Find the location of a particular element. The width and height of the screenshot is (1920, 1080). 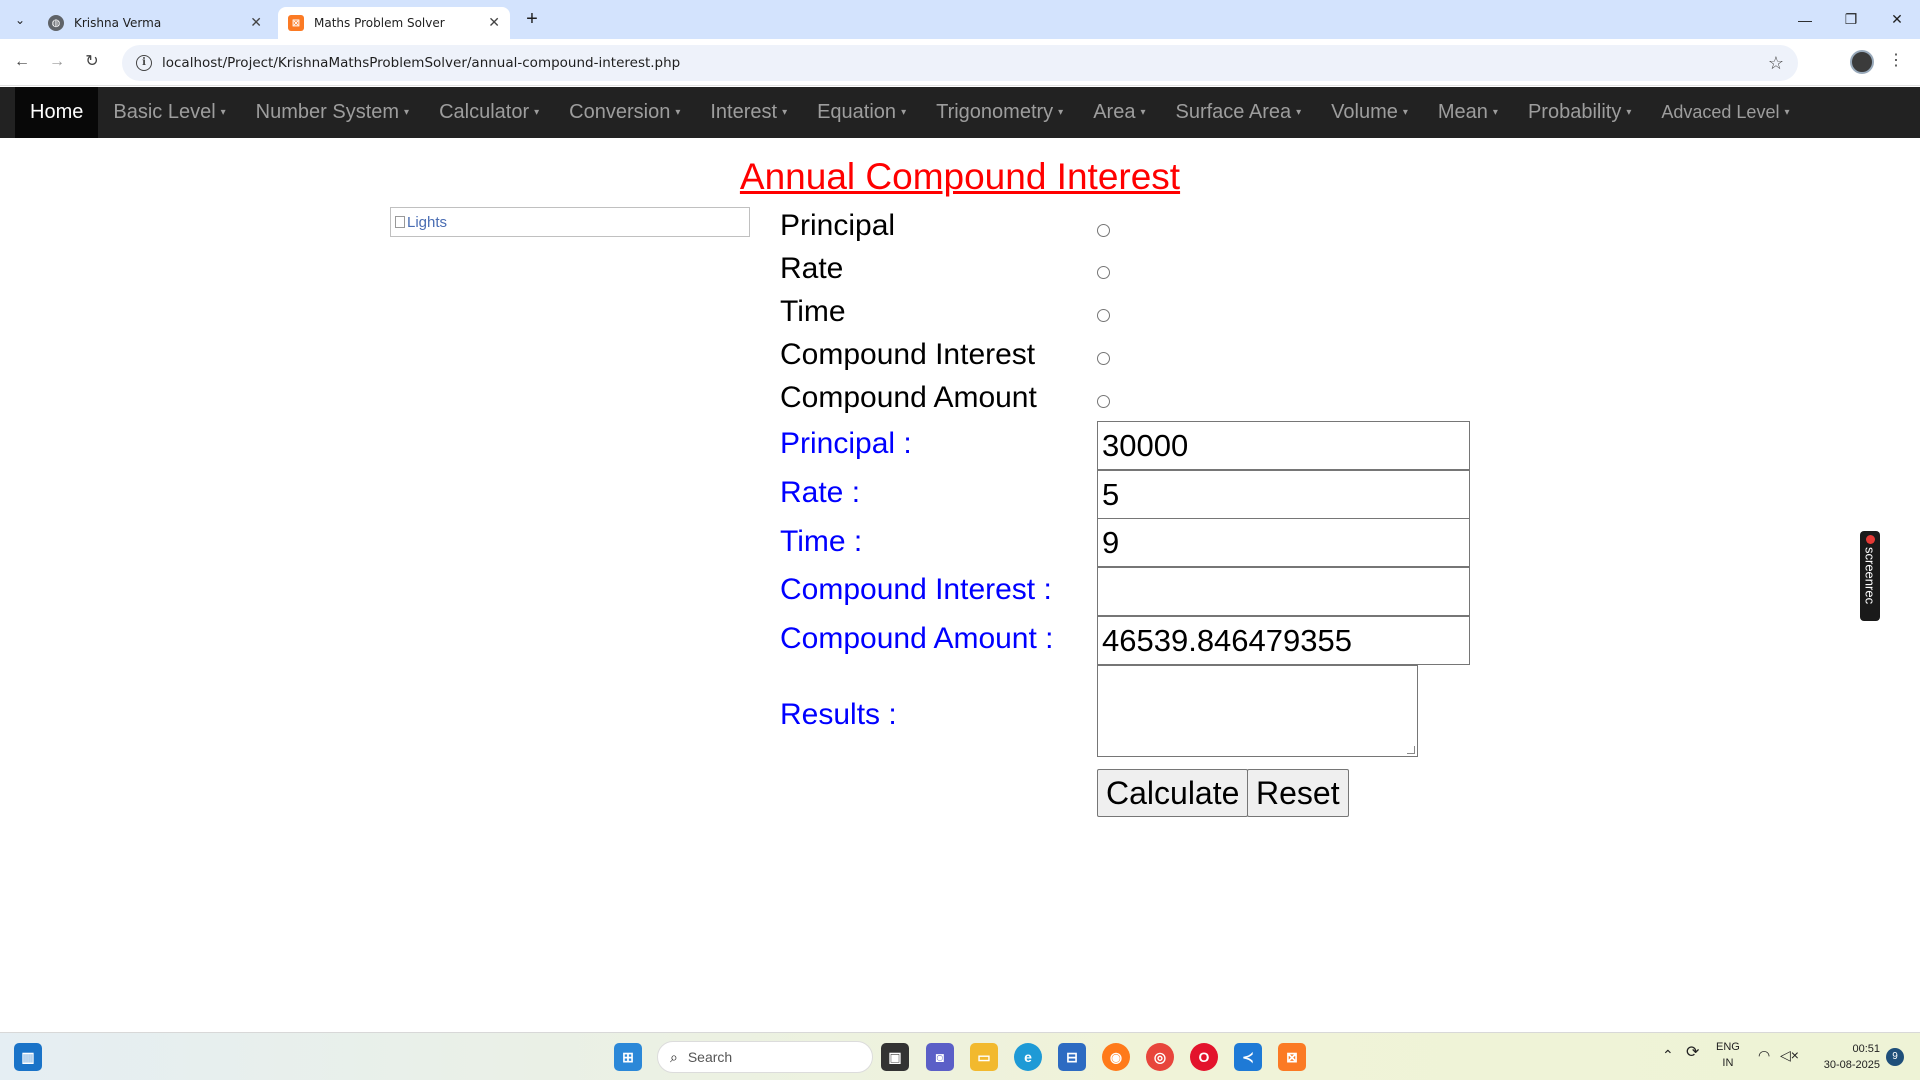

nav-item-mean: Mean ▾ is located at coordinates (1468, 112).